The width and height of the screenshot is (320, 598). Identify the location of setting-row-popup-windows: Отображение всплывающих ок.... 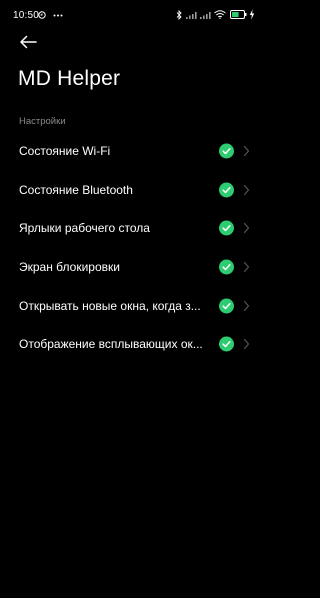
(134, 344).